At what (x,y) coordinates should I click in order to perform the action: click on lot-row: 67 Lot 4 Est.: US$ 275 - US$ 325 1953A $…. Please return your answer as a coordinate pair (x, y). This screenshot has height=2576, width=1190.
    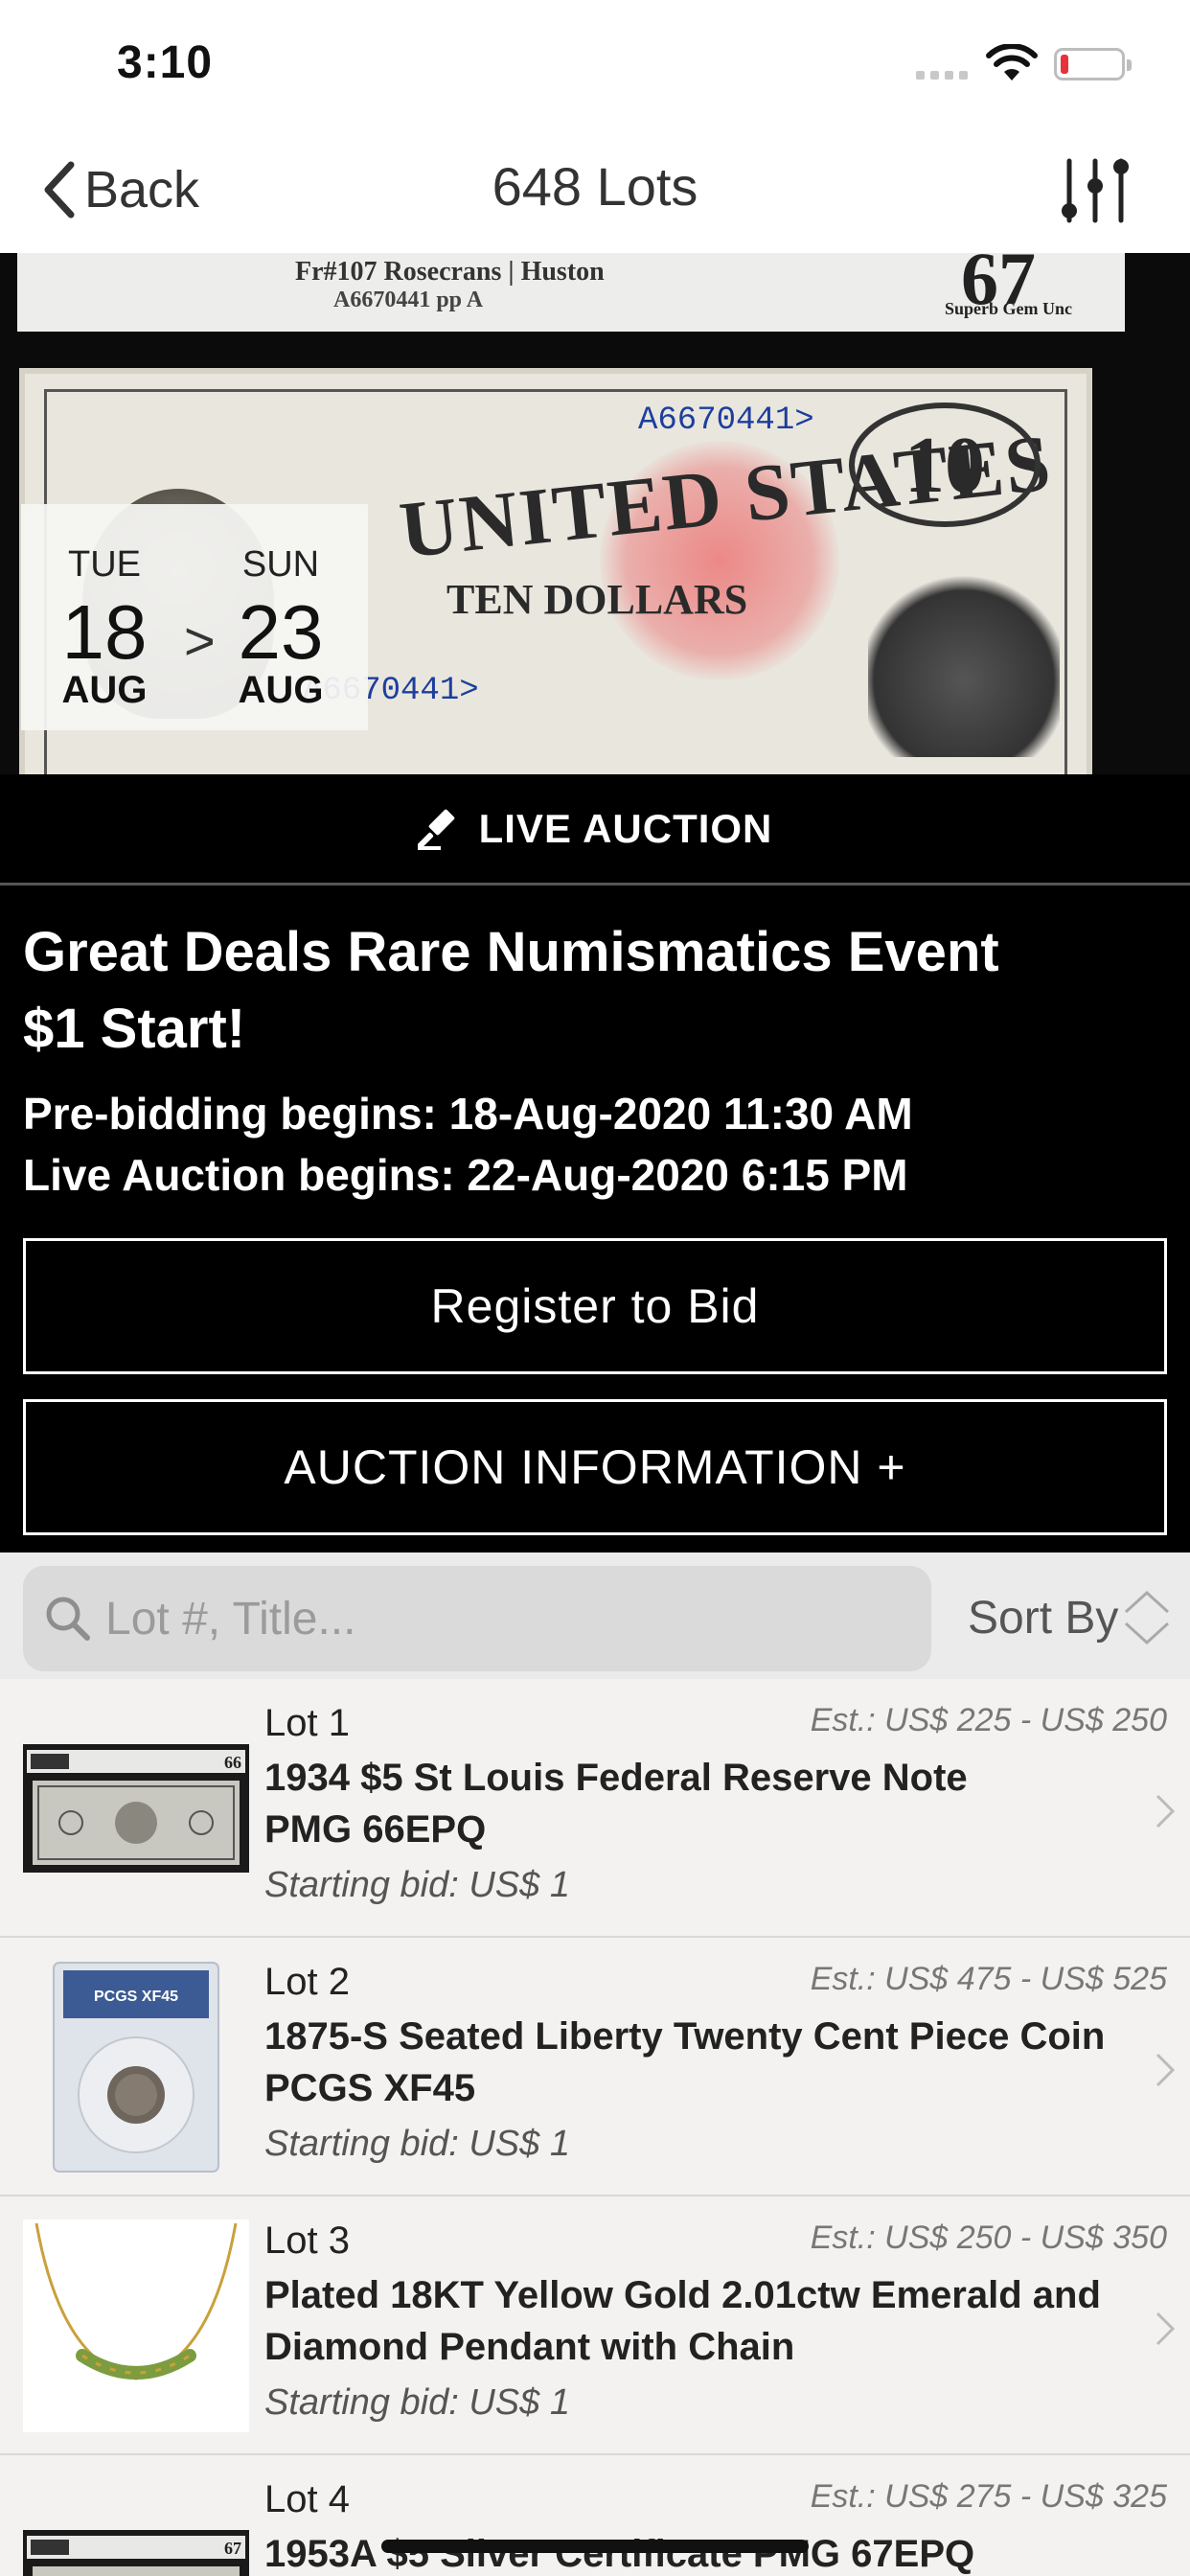
    Looking at the image, I should click on (595, 2515).